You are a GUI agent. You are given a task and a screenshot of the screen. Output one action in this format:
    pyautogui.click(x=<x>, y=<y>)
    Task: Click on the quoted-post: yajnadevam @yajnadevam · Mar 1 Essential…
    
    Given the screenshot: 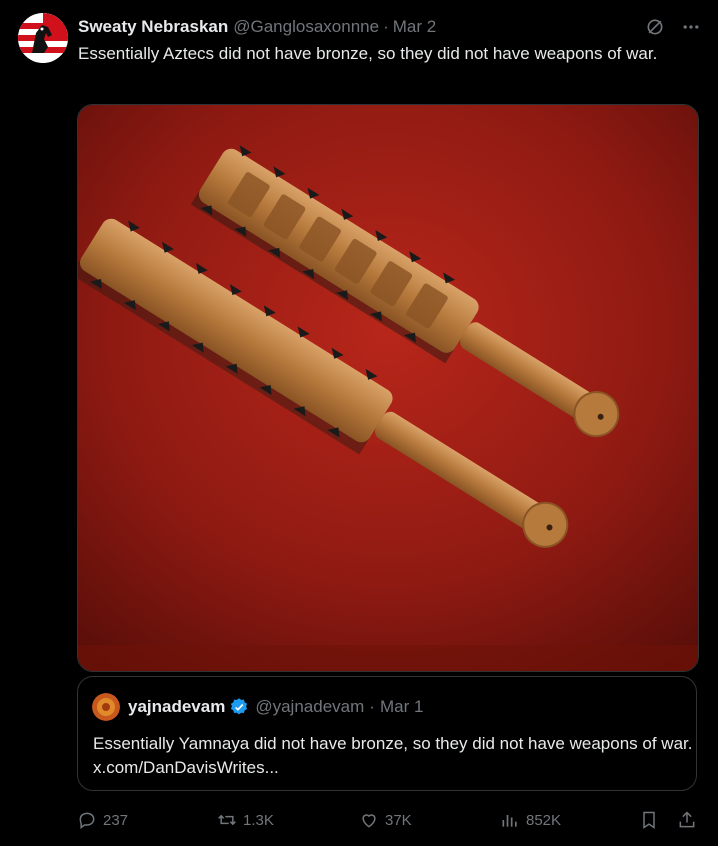 What is the action you would take?
    pyautogui.click(x=387, y=733)
    